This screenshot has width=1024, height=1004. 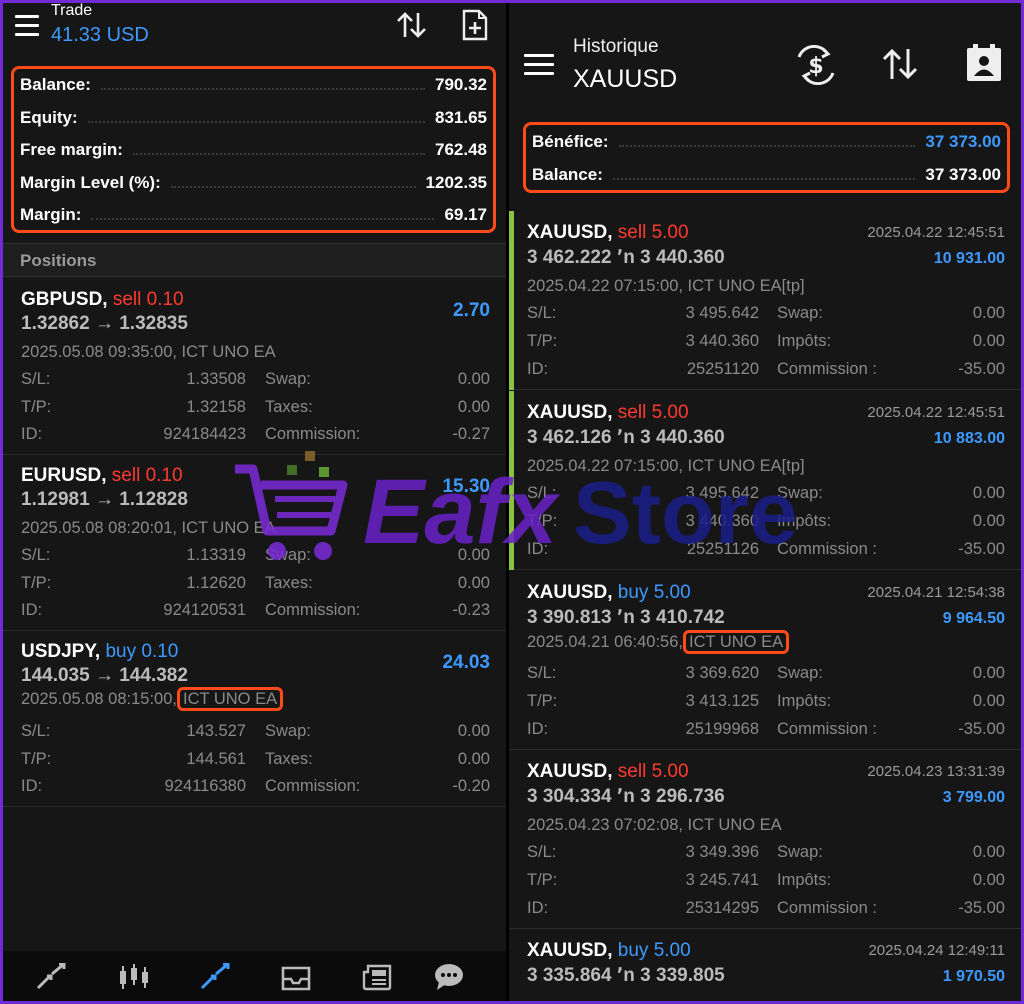 What do you see at coordinates (64, 299) in the screenshot?
I see `position-symbol: GBPUSD,` at bounding box center [64, 299].